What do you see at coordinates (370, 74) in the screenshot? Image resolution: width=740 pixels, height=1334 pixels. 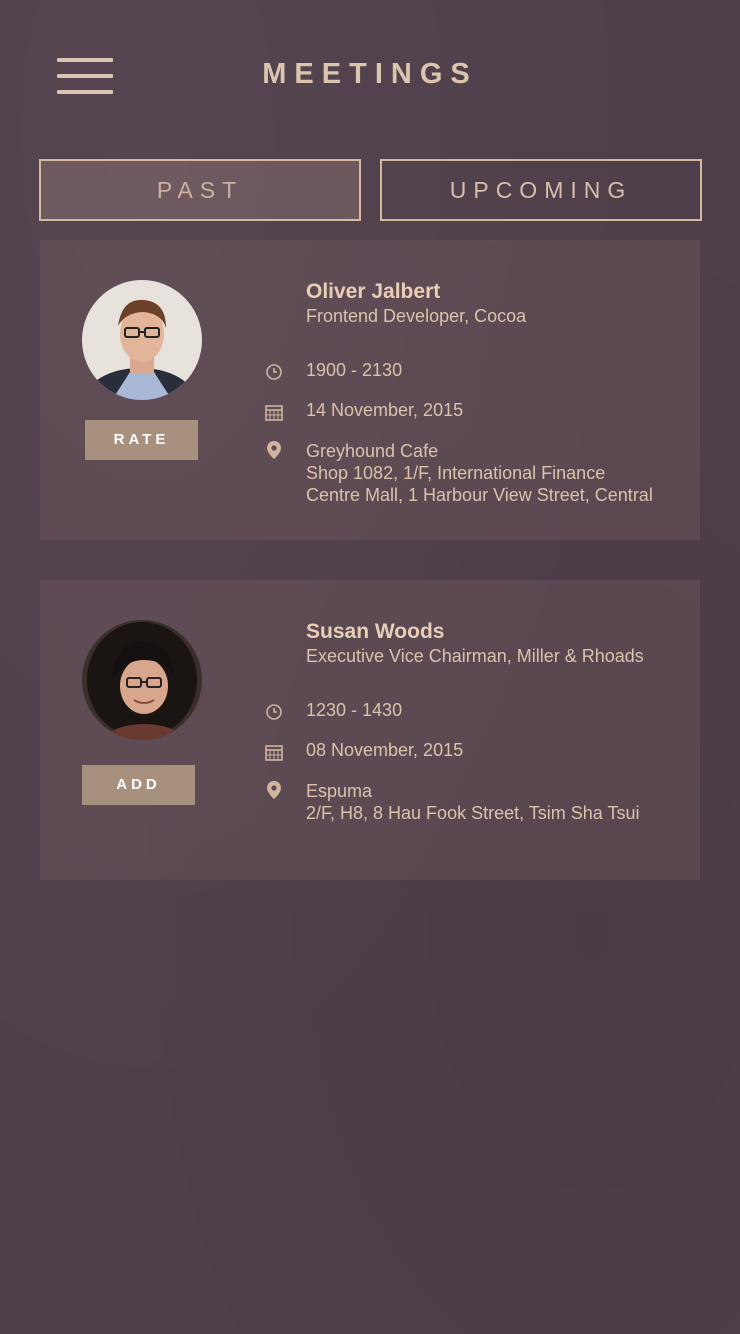 I see `page-title: MEETINGS` at bounding box center [370, 74].